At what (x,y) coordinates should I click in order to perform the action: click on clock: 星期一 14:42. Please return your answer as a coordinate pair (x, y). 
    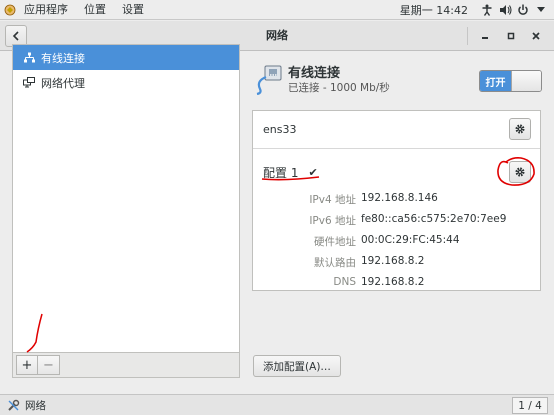
    Looking at the image, I should click on (434, 10).